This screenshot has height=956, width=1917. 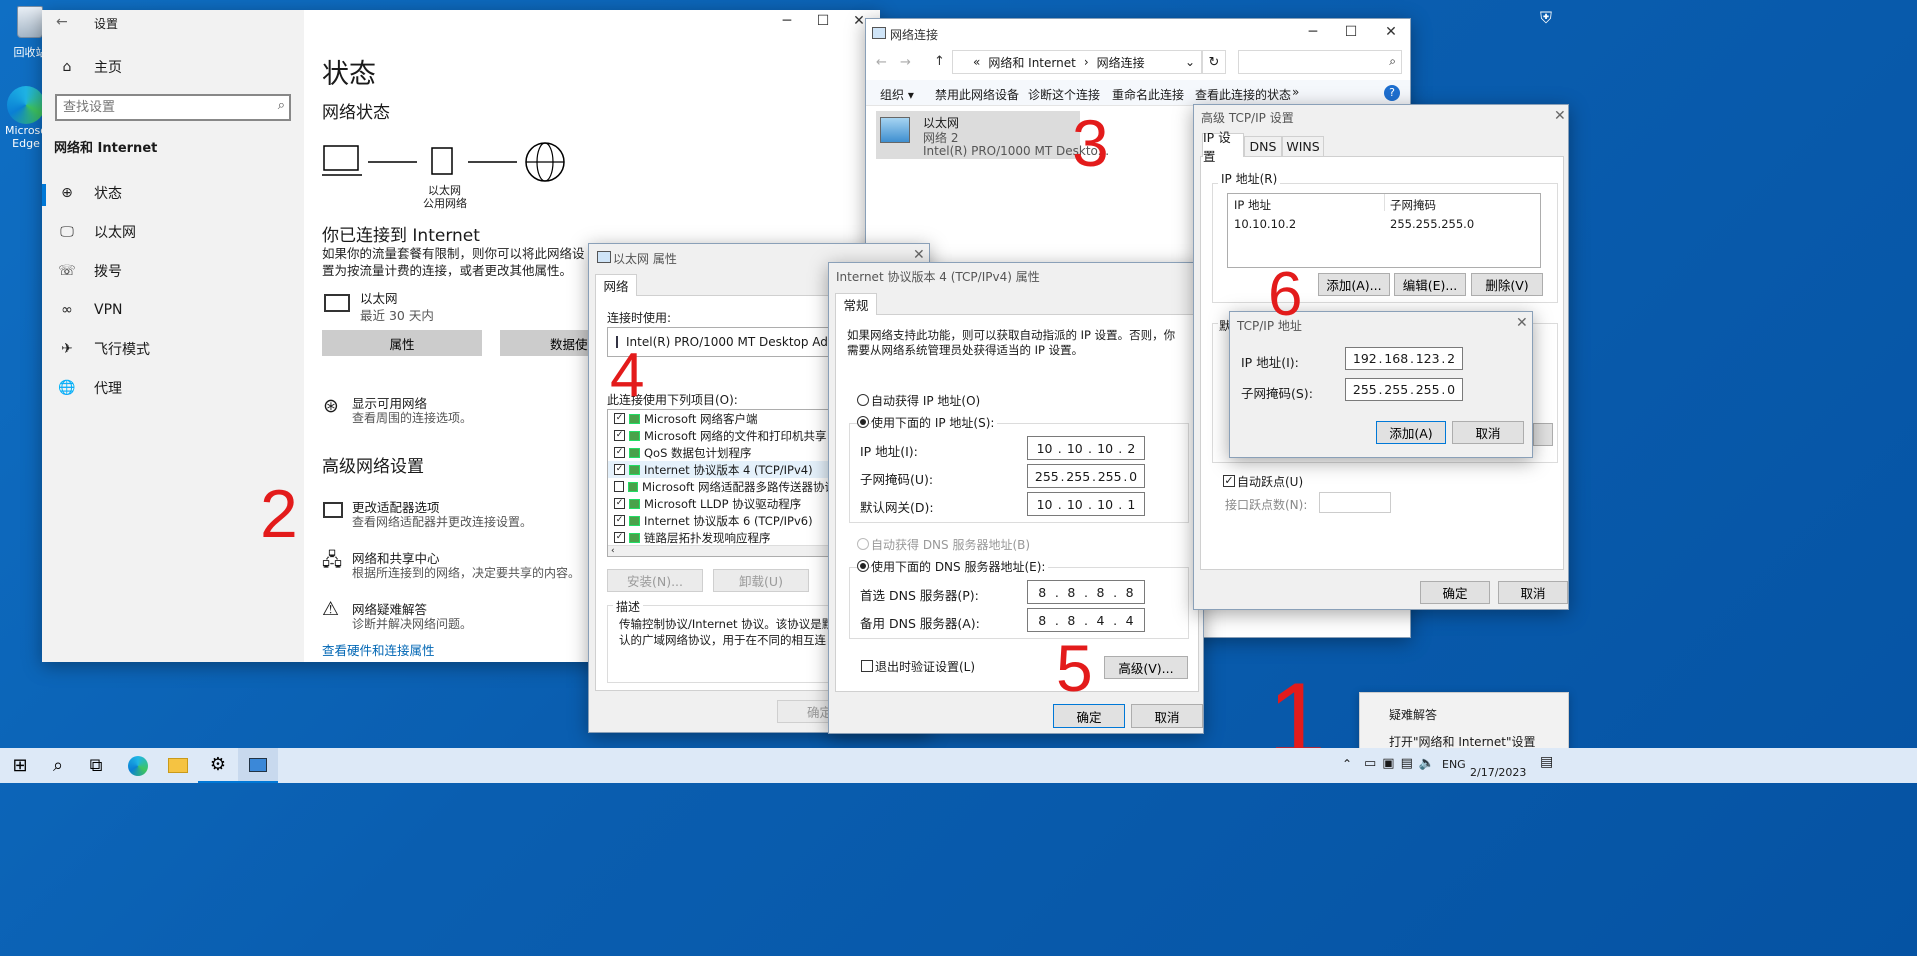 I want to click on nav-dialup: ☏ 拨号, so click(x=88, y=271).